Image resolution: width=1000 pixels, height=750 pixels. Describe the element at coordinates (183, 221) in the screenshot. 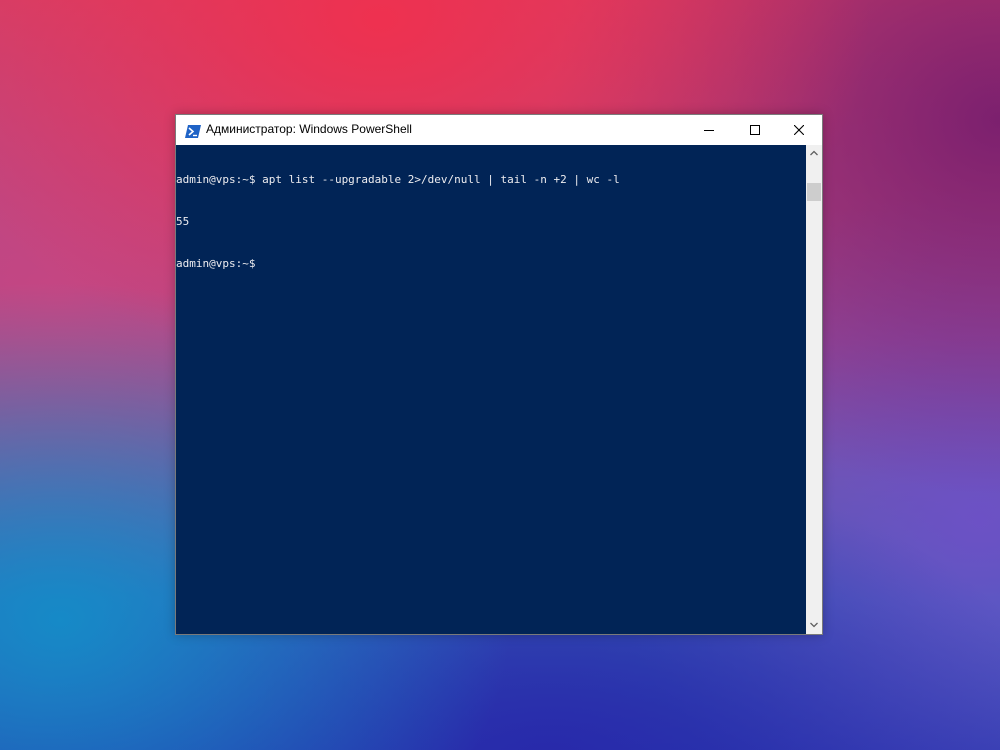

I see `console-line: 55` at that location.